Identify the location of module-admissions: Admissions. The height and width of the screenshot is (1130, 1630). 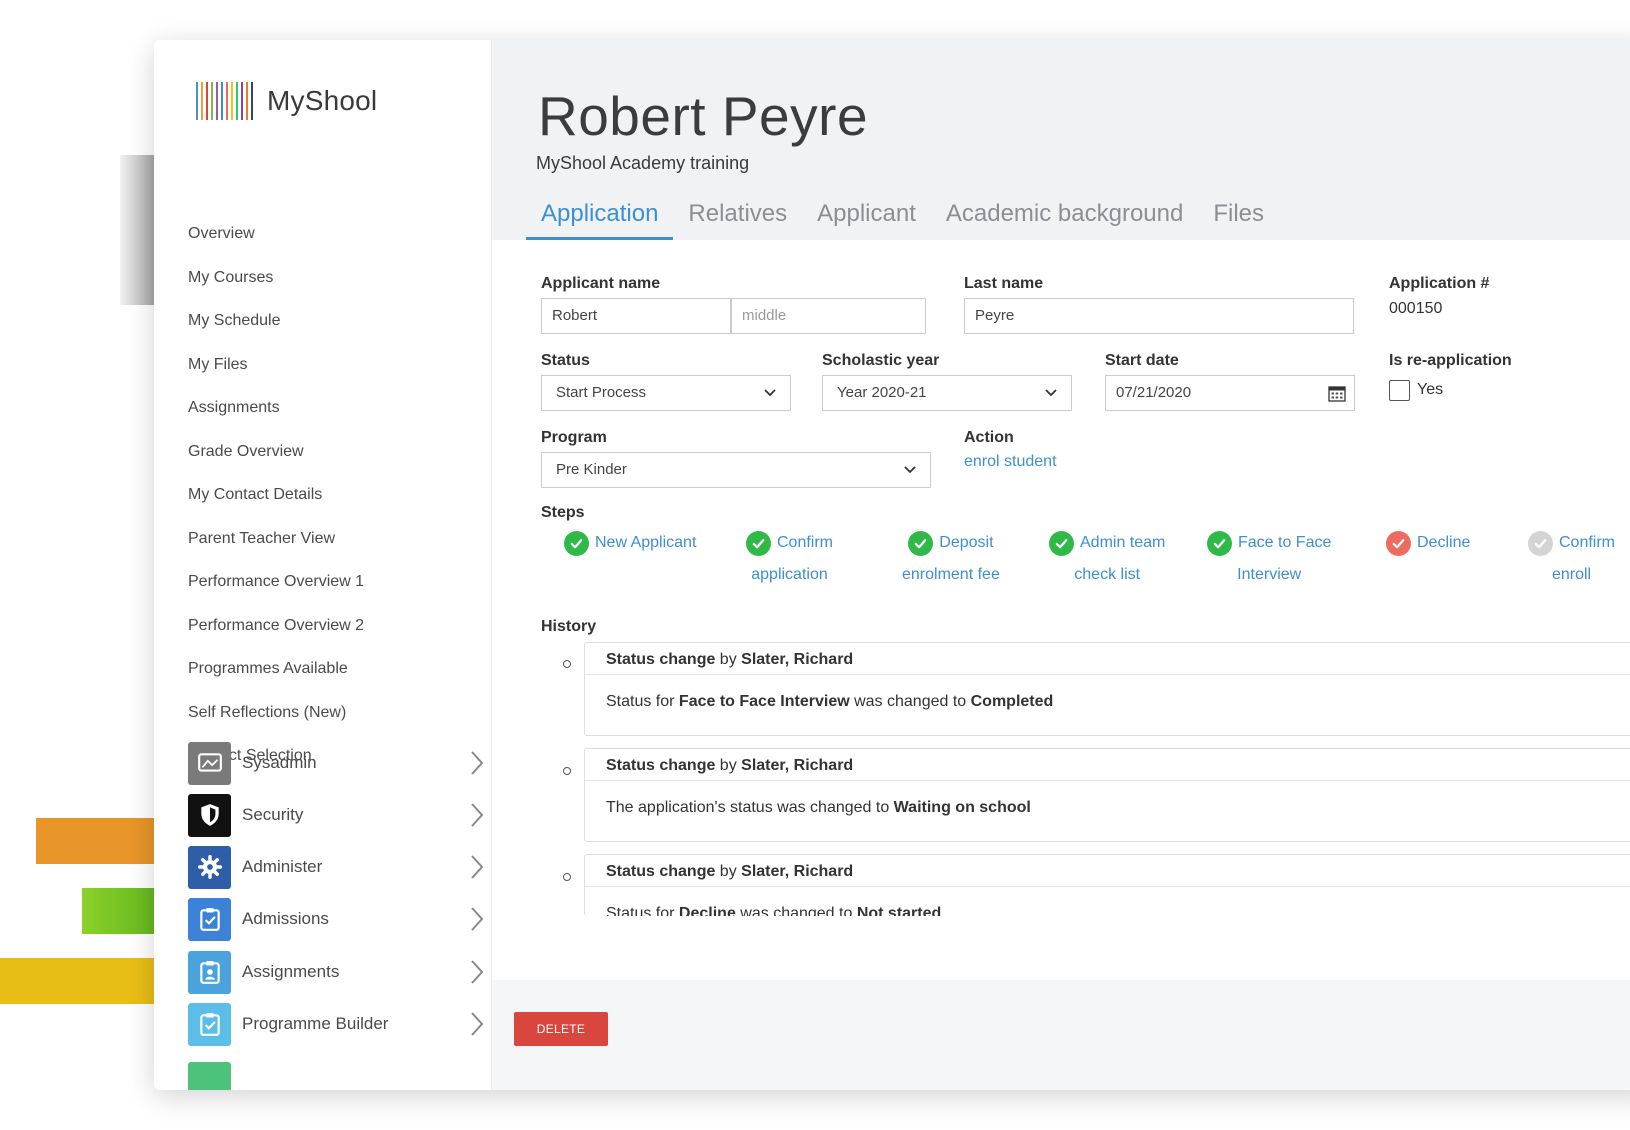
(338, 919).